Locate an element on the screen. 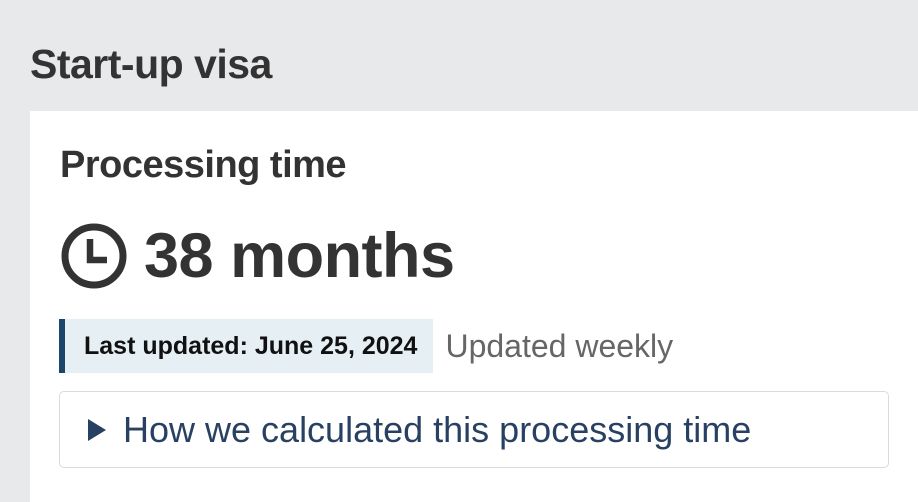 Image resolution: width=918 pixels, height=502 pixels. triangle-right-icon is located at coordinates (97, 429).